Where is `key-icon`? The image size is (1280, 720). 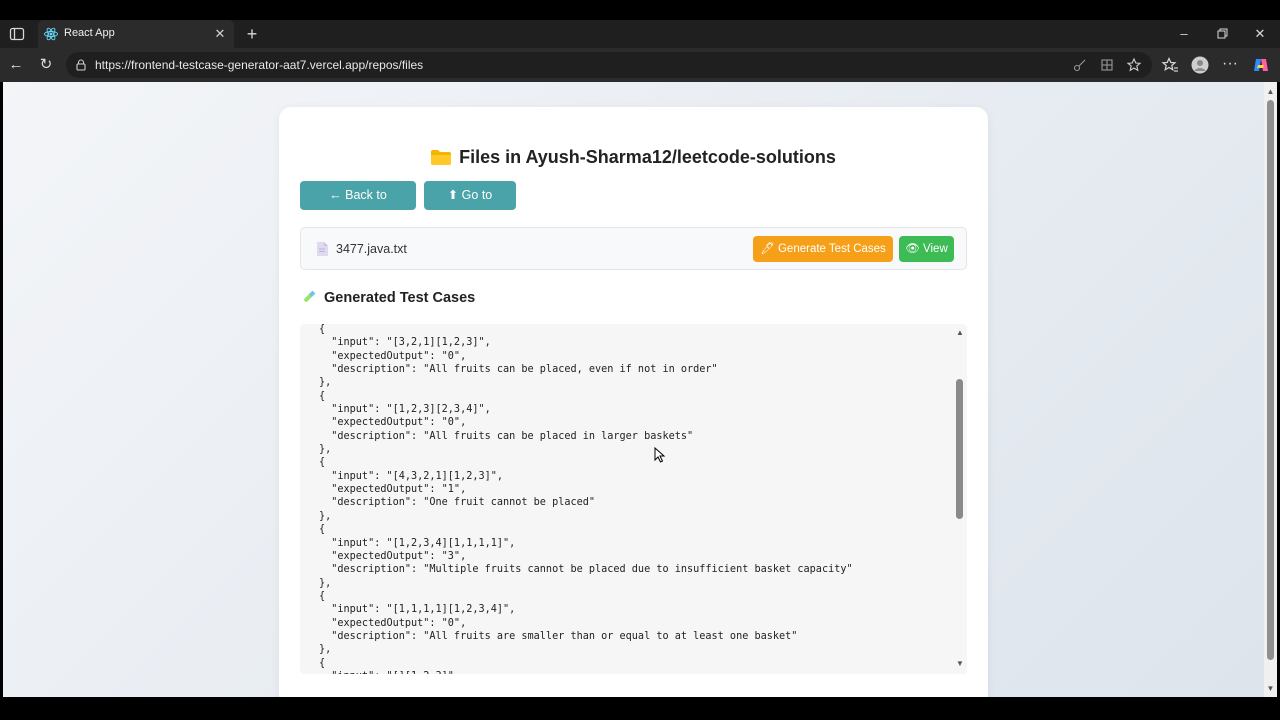 key-icon is located at coordinates (1080, 65).